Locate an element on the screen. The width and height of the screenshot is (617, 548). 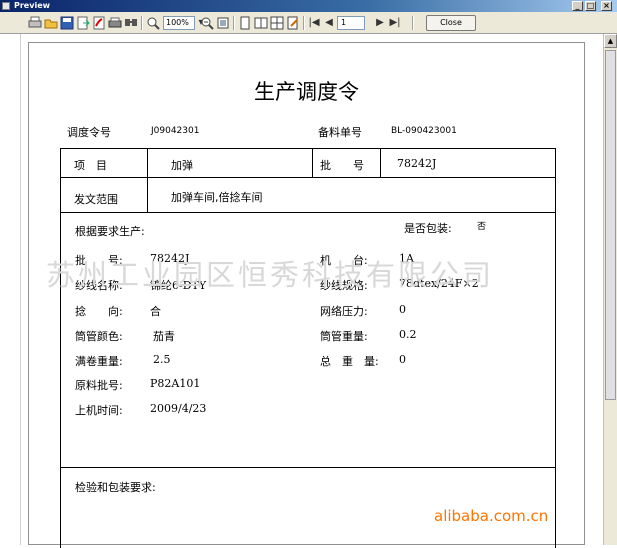
field-label: 筒管重量: is located at coordinates (344, 336).